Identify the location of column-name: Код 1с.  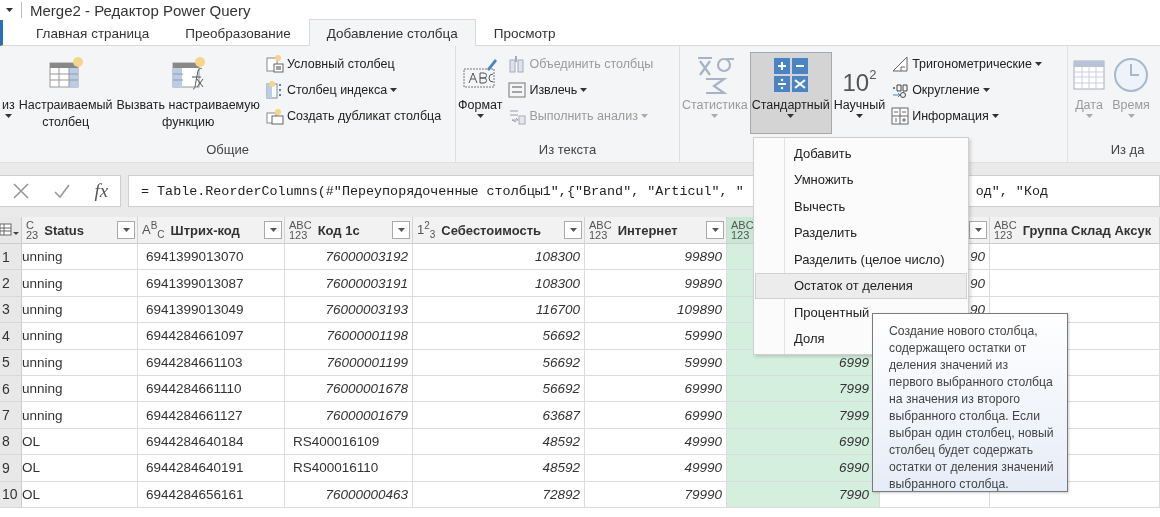
(339, 230).